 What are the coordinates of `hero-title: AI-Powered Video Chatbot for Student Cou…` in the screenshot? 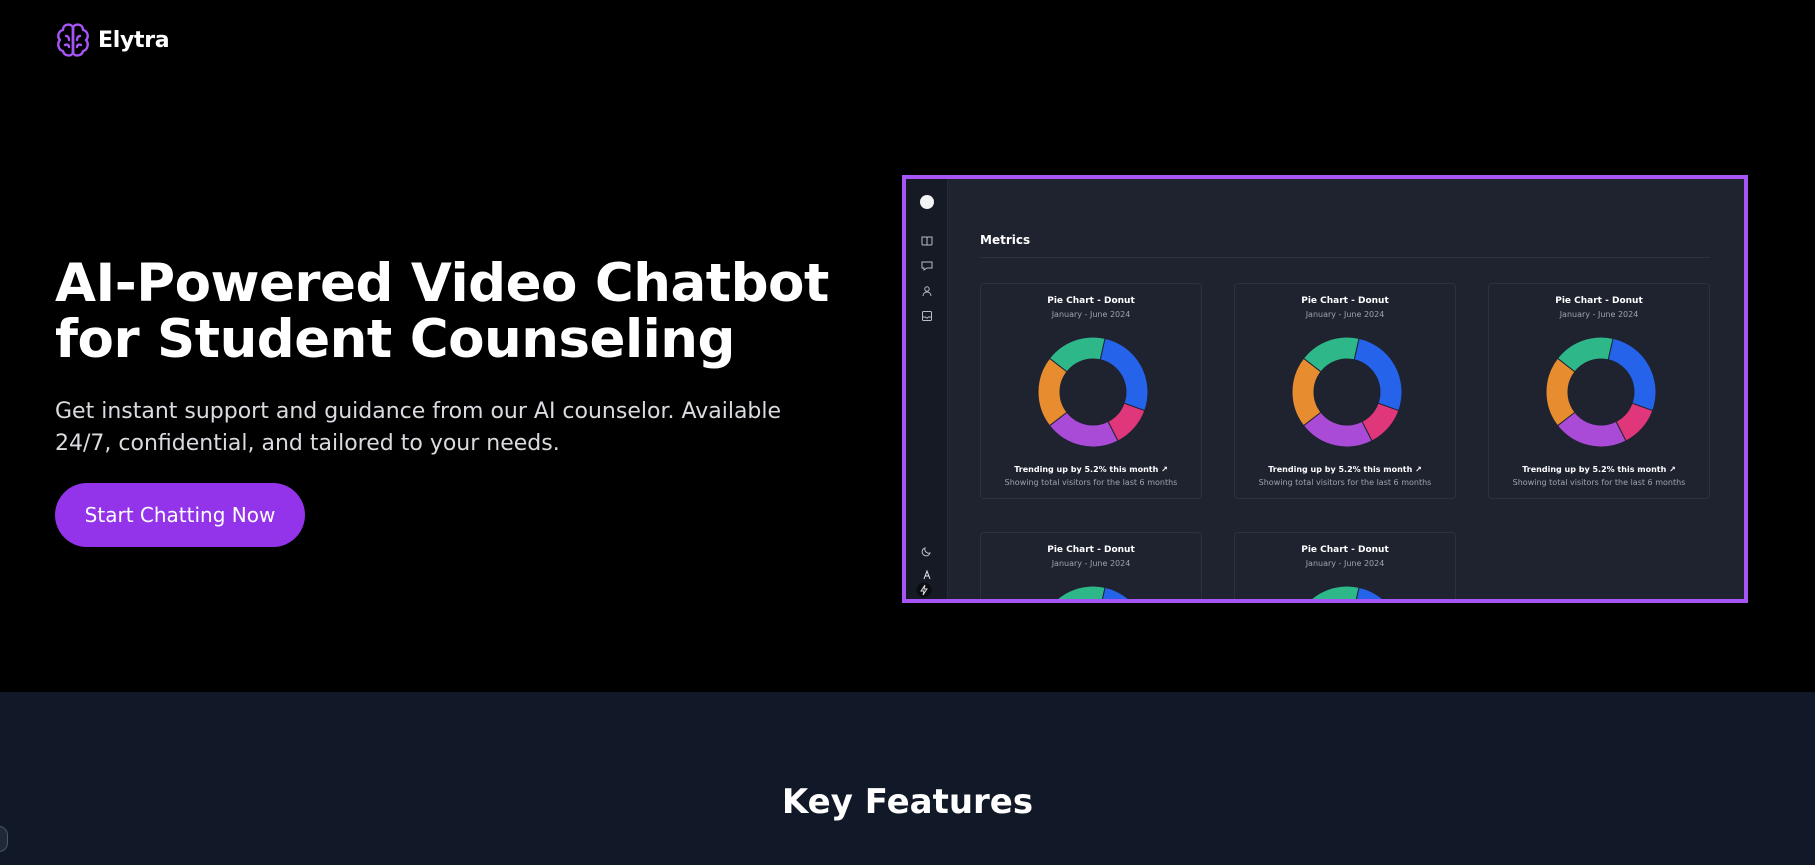 It's located at (442, 311).